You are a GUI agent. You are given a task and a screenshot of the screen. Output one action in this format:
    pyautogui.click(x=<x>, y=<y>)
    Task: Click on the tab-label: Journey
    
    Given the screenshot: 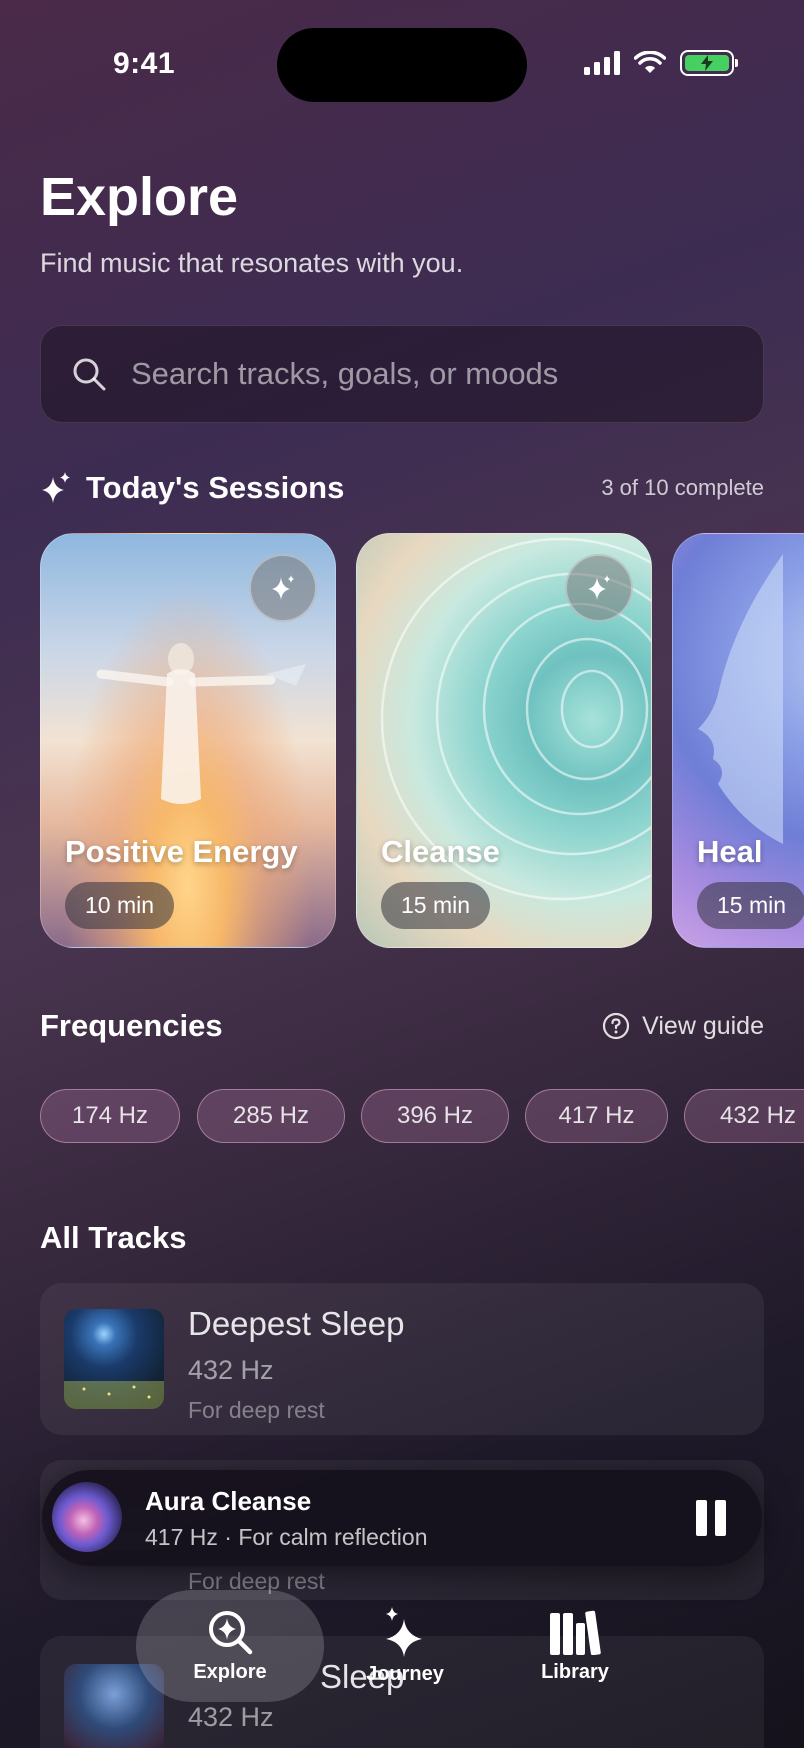 What is the action you would take?
    pyautogui.click(x=405, y=1673)
    